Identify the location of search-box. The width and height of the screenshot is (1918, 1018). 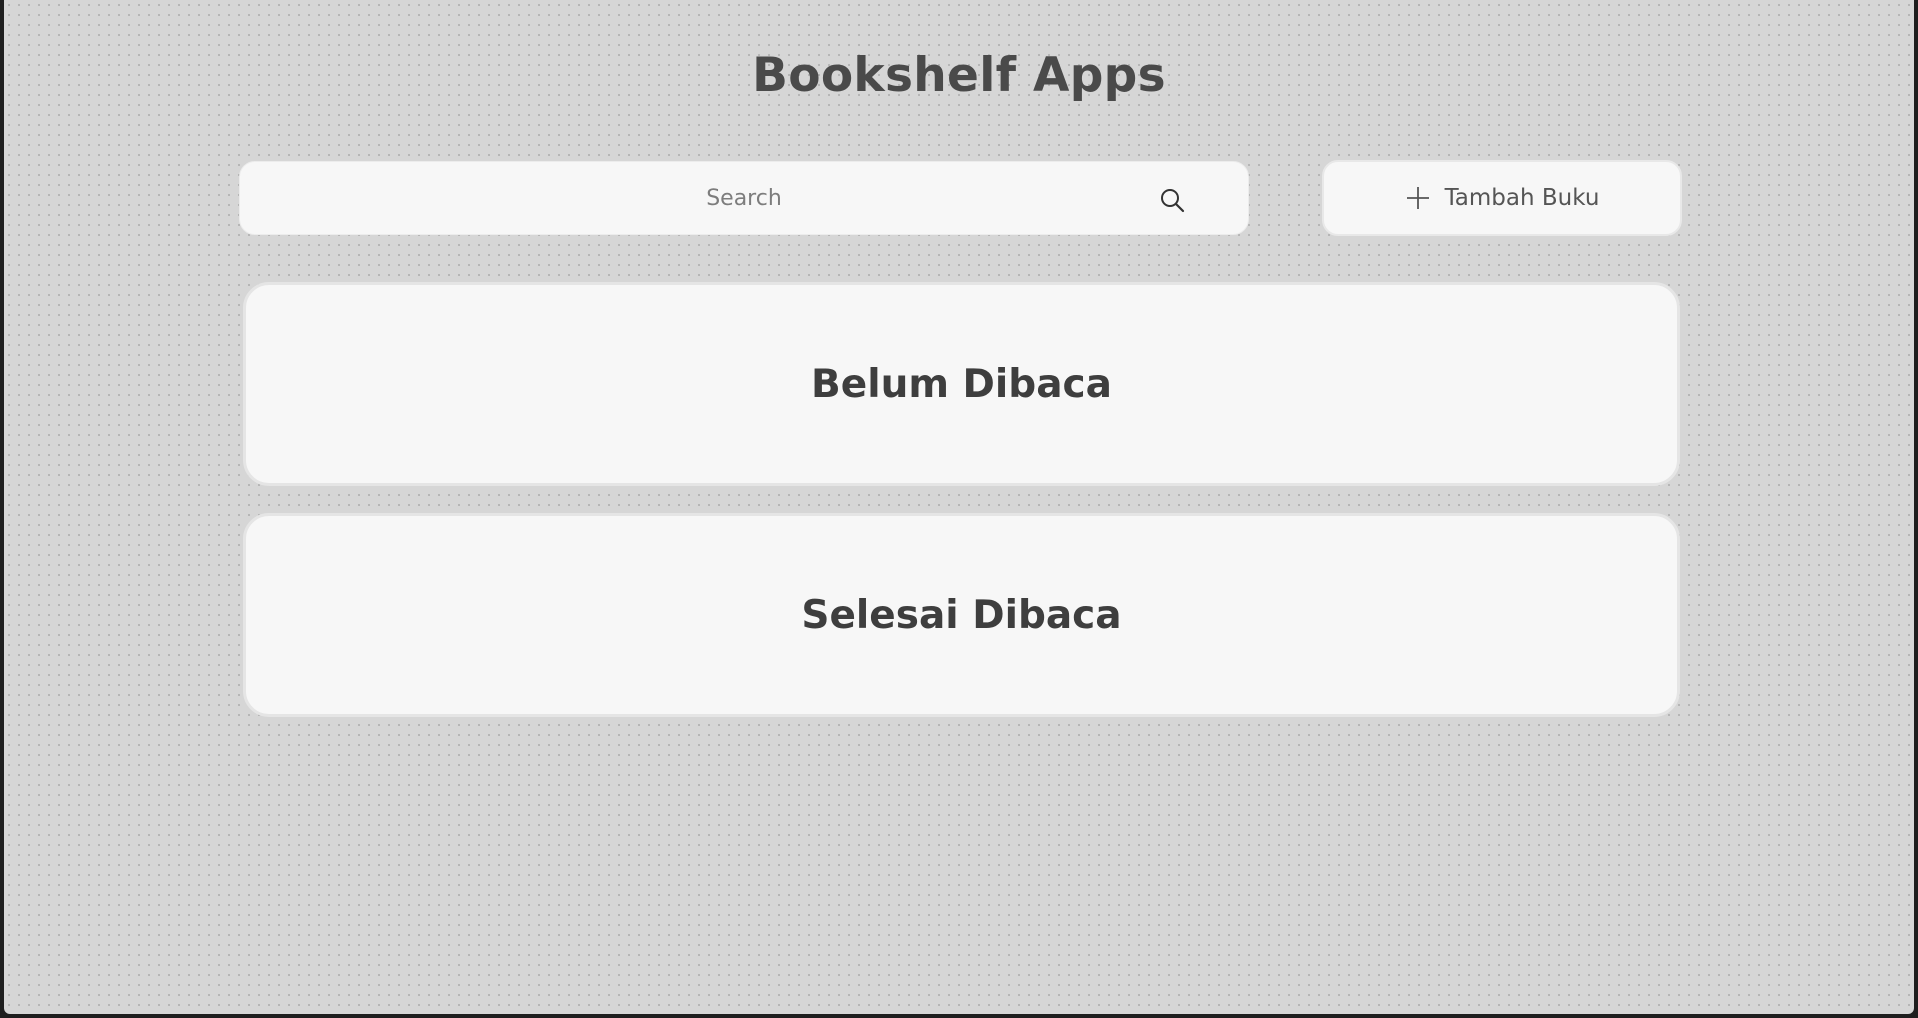
(744, 198).